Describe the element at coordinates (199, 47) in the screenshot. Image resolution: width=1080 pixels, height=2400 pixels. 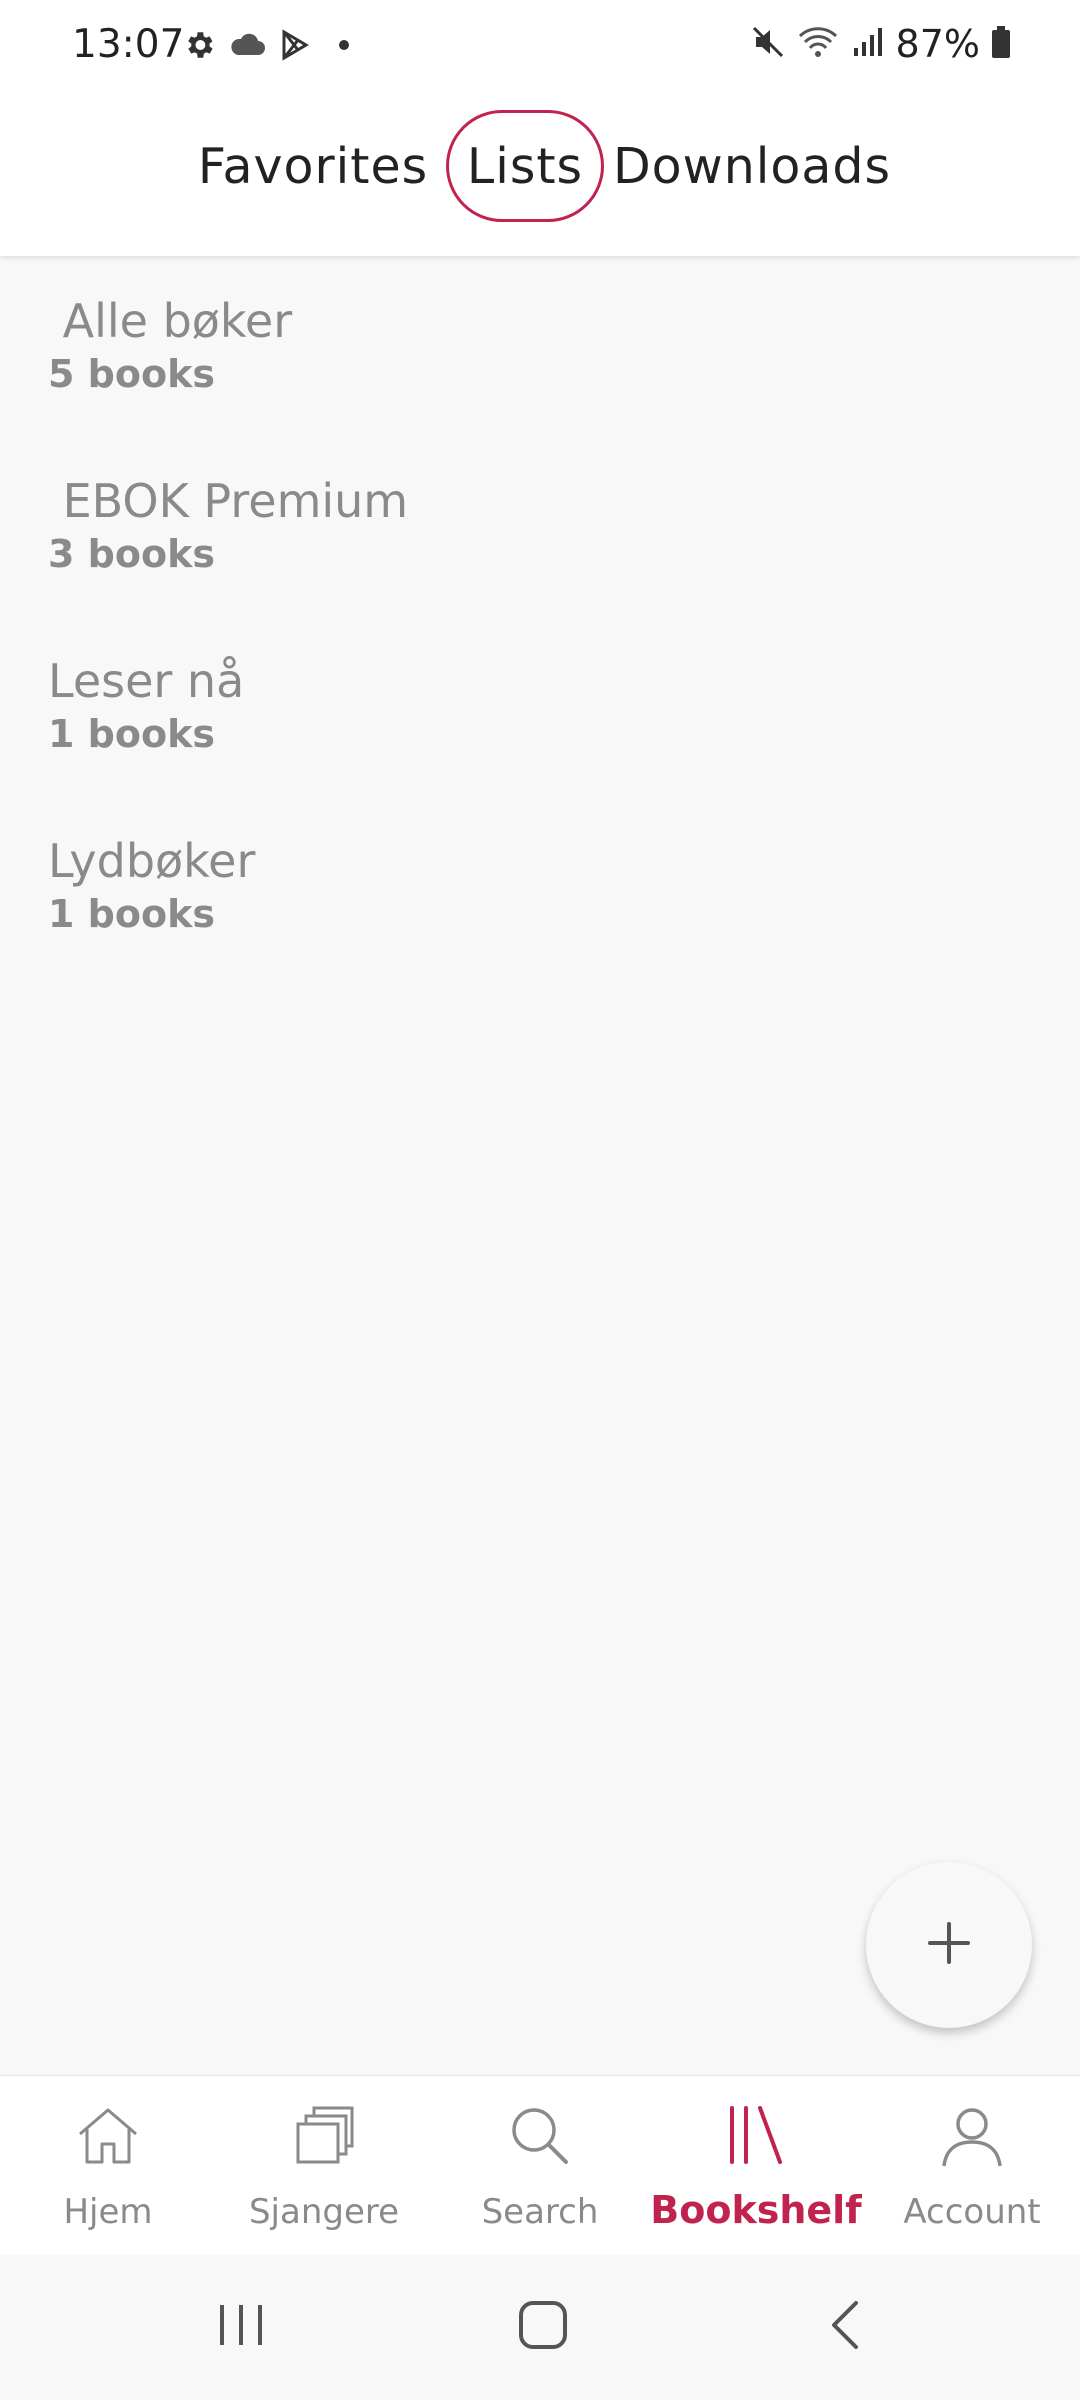
I see `gear-icon` at that location.